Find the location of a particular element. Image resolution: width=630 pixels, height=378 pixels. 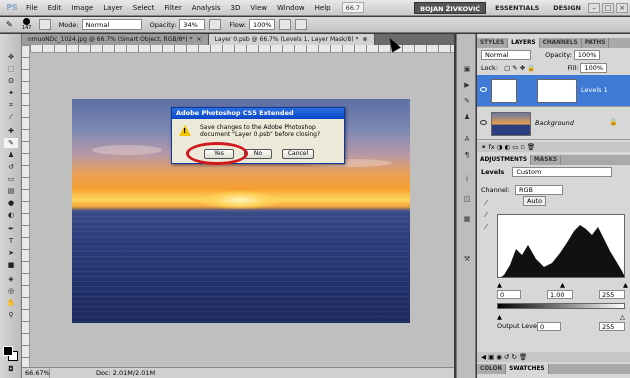

brush-preset-picker: 147 is located at coordinates (27, 25).